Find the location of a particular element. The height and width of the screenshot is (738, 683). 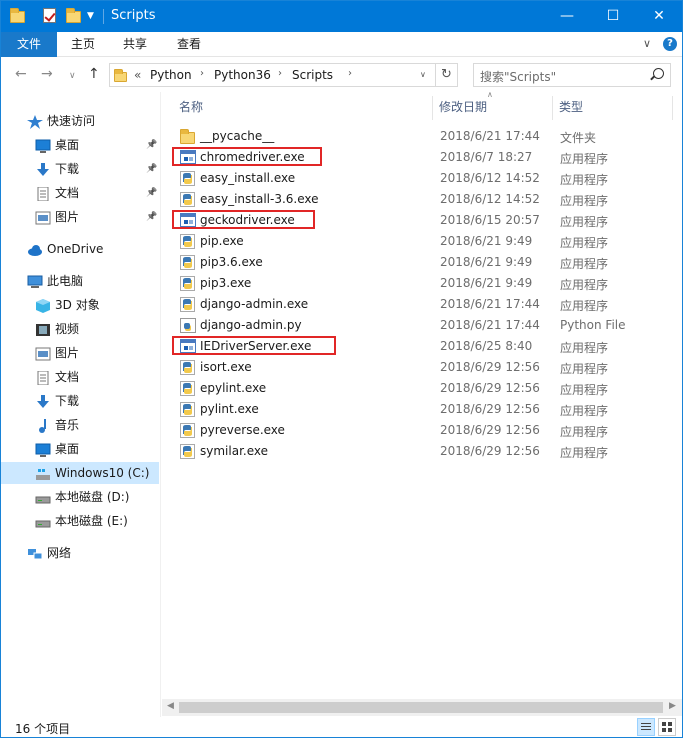

sidebar-item: 快速访问 is located at coordinates (80, 121).